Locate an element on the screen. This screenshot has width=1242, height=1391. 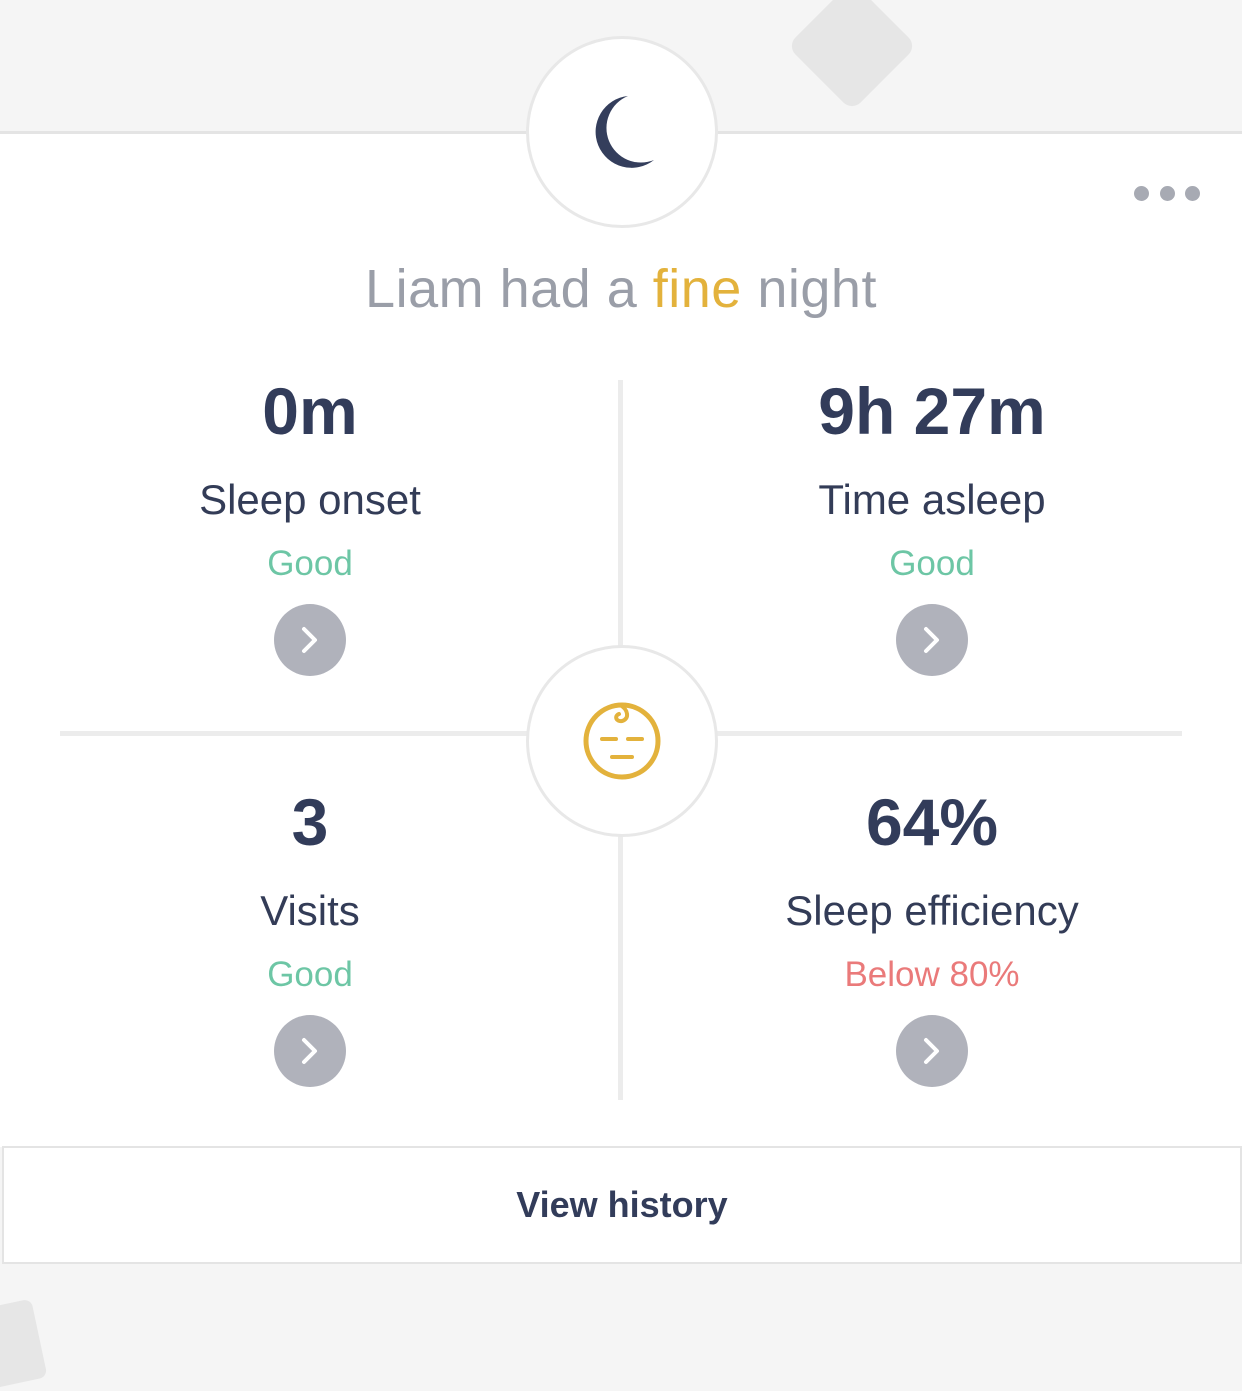
metric-value: 0m is located at coordinates (310, 411).